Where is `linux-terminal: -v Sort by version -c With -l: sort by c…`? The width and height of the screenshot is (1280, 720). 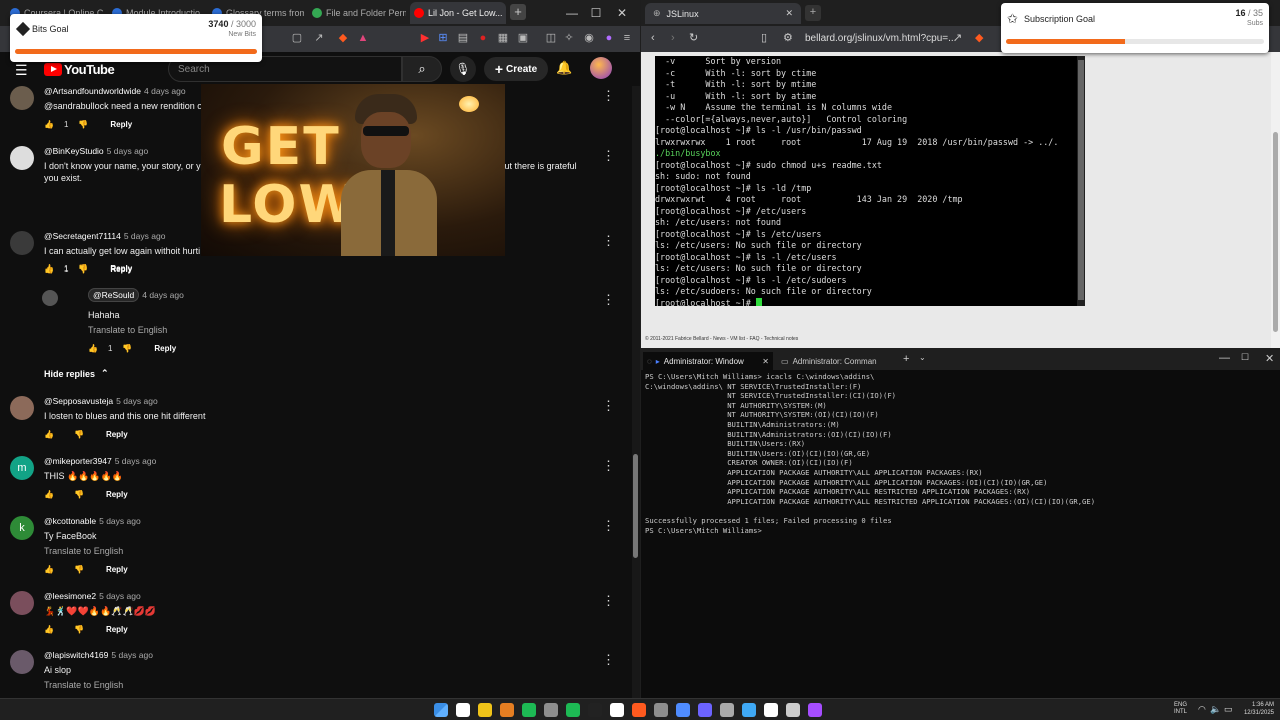 linux-terminal: -v Sort by version -c With -l: sort by c… is located at coordinates (870, 181).